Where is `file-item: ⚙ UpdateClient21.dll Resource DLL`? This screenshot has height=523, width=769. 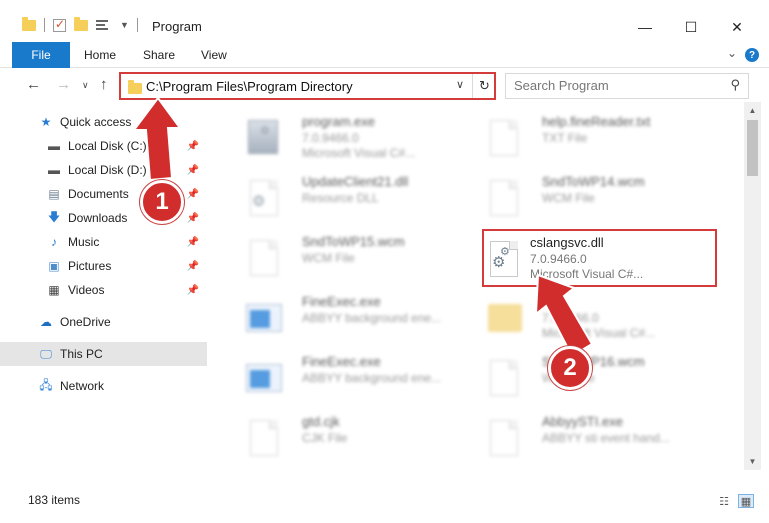
file-item: ⚙ UpdateClient21.dll Resource DLL is located at coordinates (339, 197).